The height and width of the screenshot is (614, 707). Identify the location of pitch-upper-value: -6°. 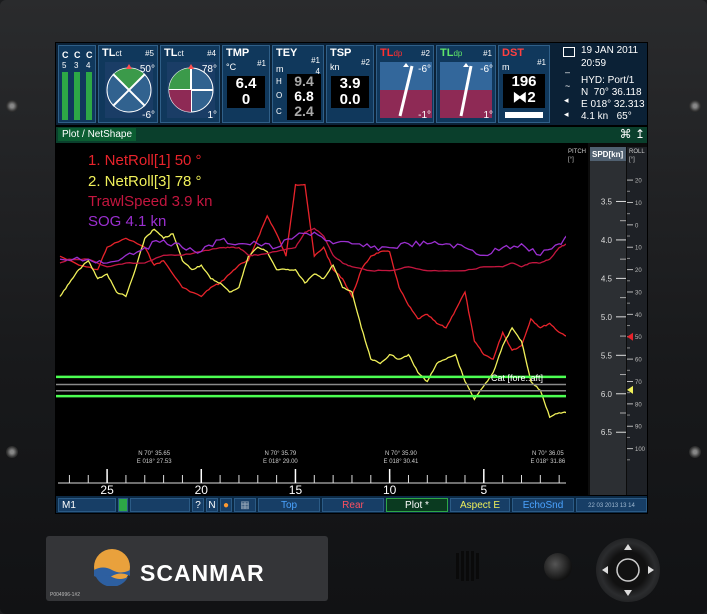
(486, 69).